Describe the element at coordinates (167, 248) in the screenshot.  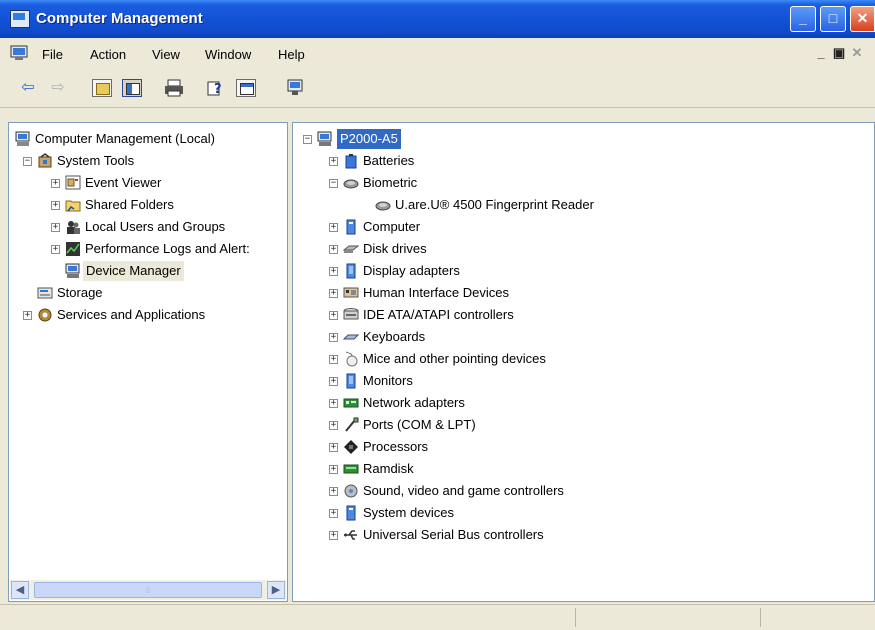
I see `tree-label: Performance Logs and Alert:` at that location.